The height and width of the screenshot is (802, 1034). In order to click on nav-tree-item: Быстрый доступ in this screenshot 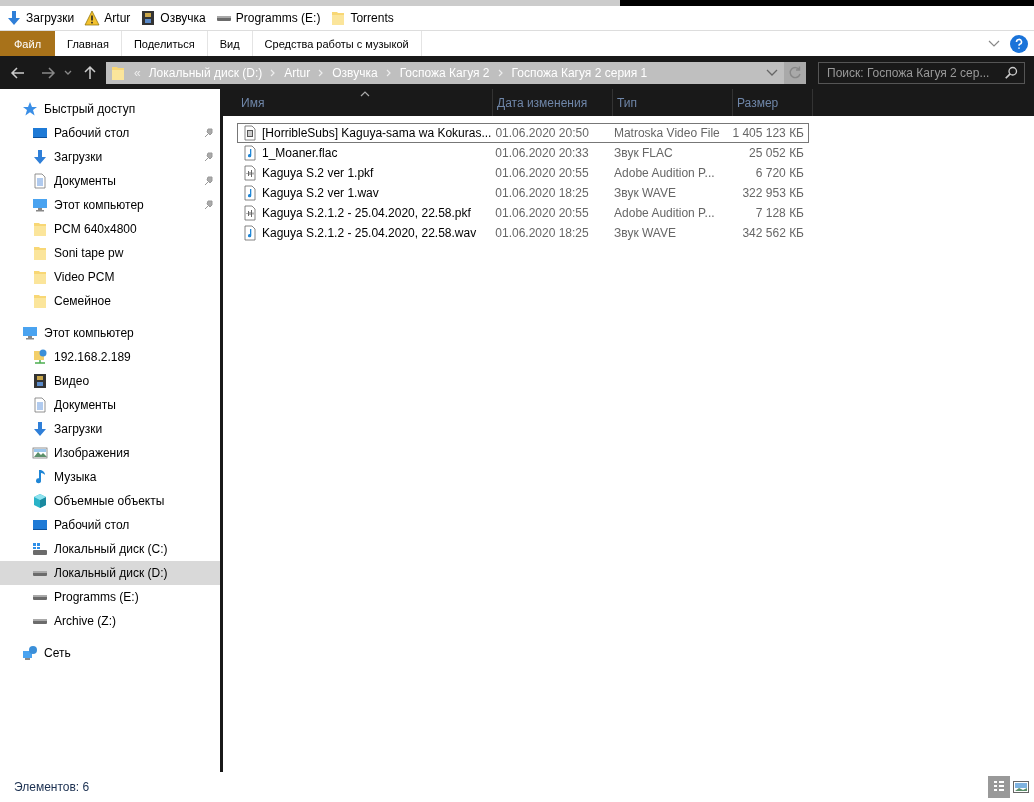, I will do `click(110, 109)`.